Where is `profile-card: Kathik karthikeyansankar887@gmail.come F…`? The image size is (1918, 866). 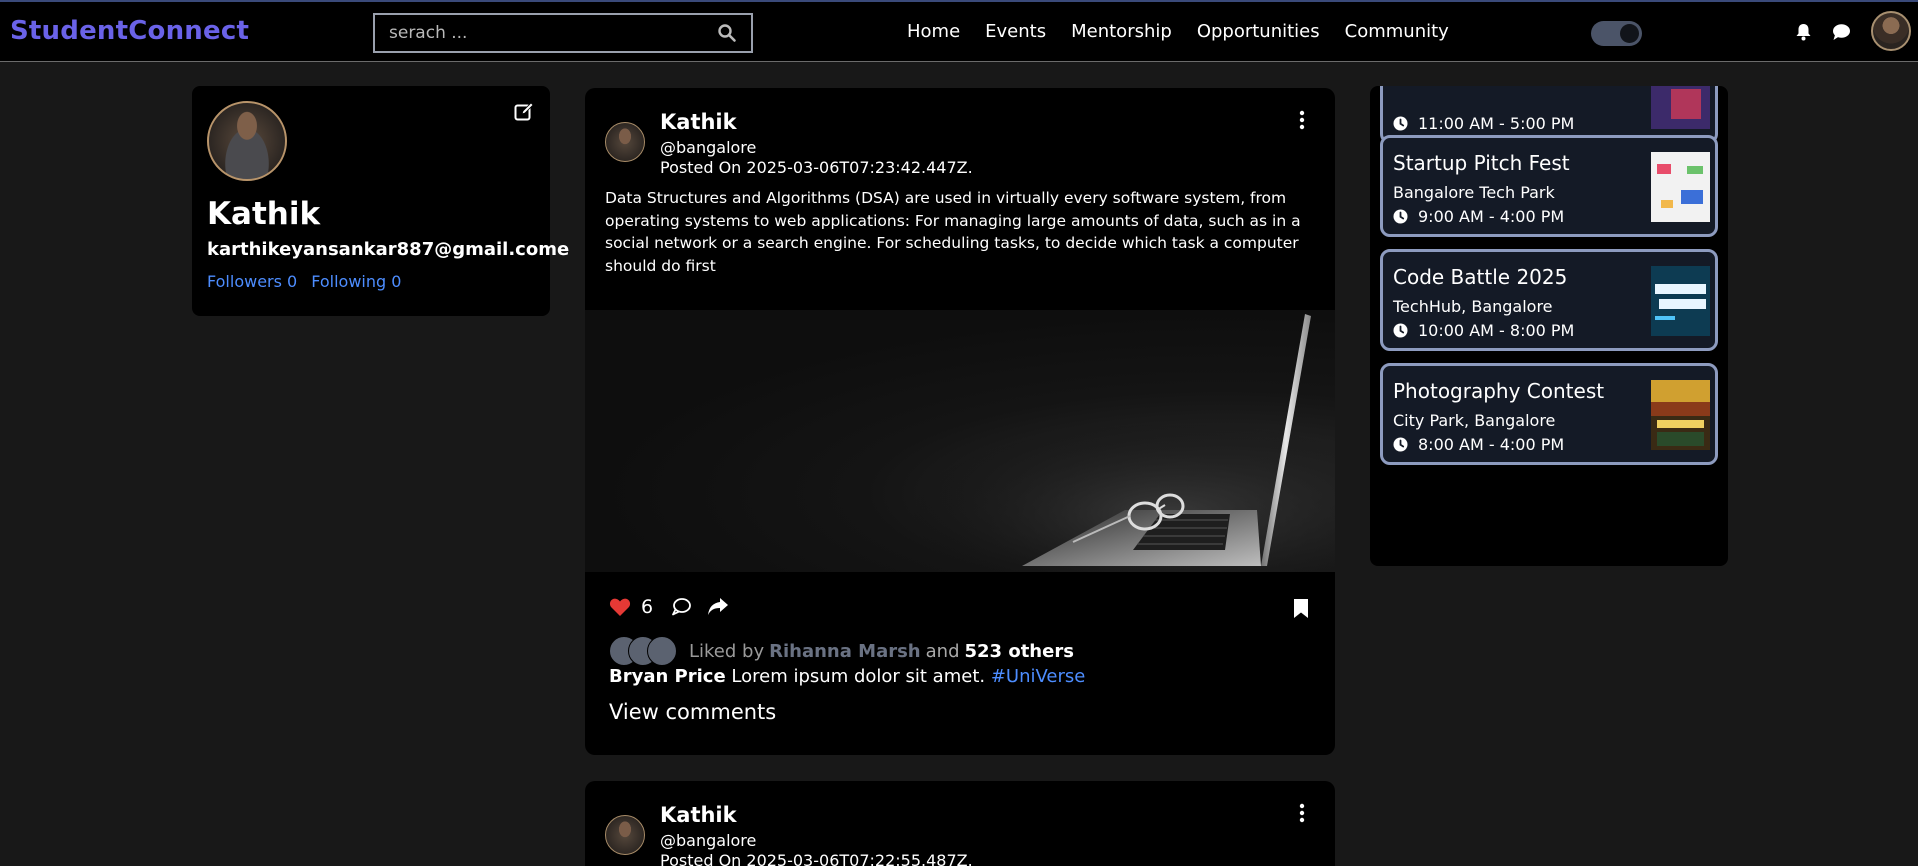
profile-card: Kathik karthikeyansankar887@gmail.come F… is located at coordinates (380, 201).